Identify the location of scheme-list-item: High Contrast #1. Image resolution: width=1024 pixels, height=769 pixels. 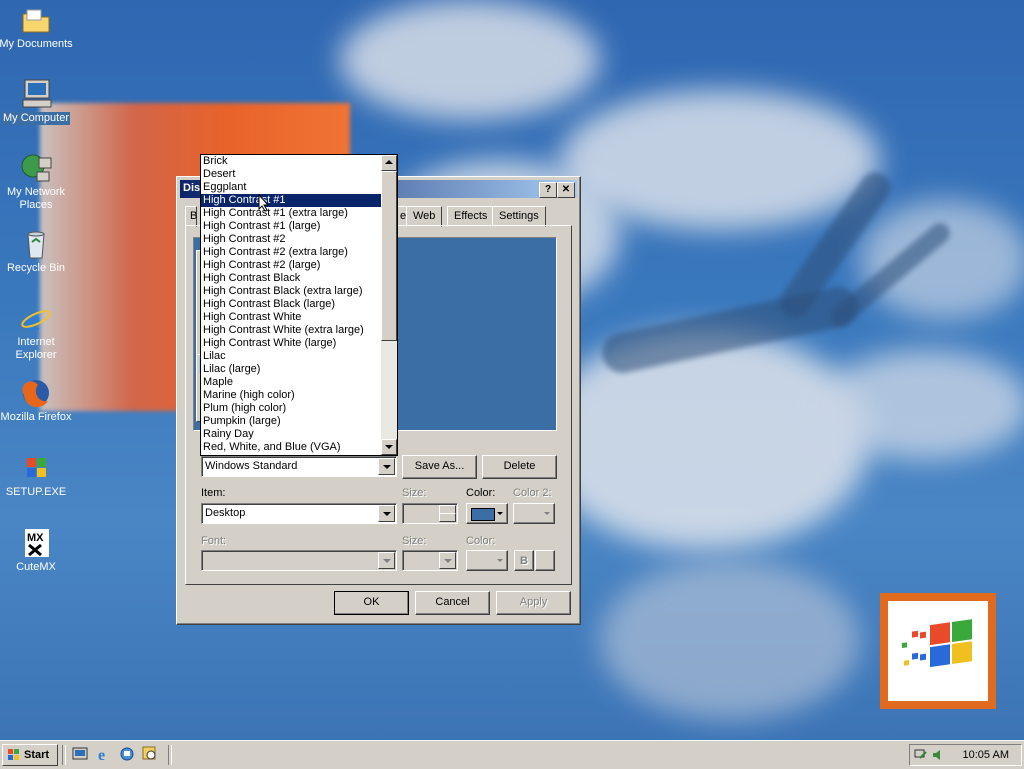
(291, 200).